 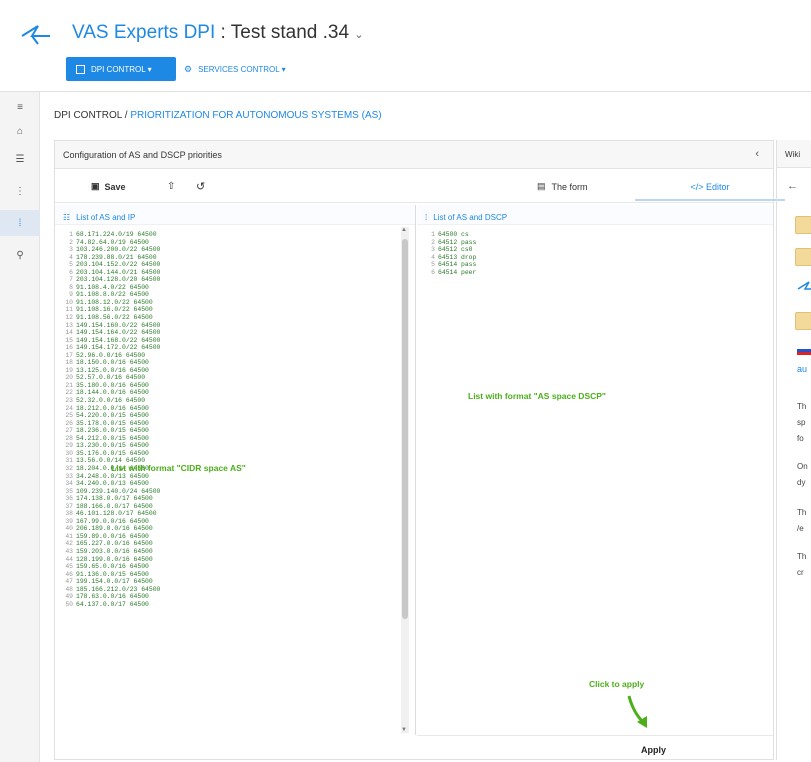 I want to click on code-text: 165.227.0.0/16 64500, so click(x=114, y=544).